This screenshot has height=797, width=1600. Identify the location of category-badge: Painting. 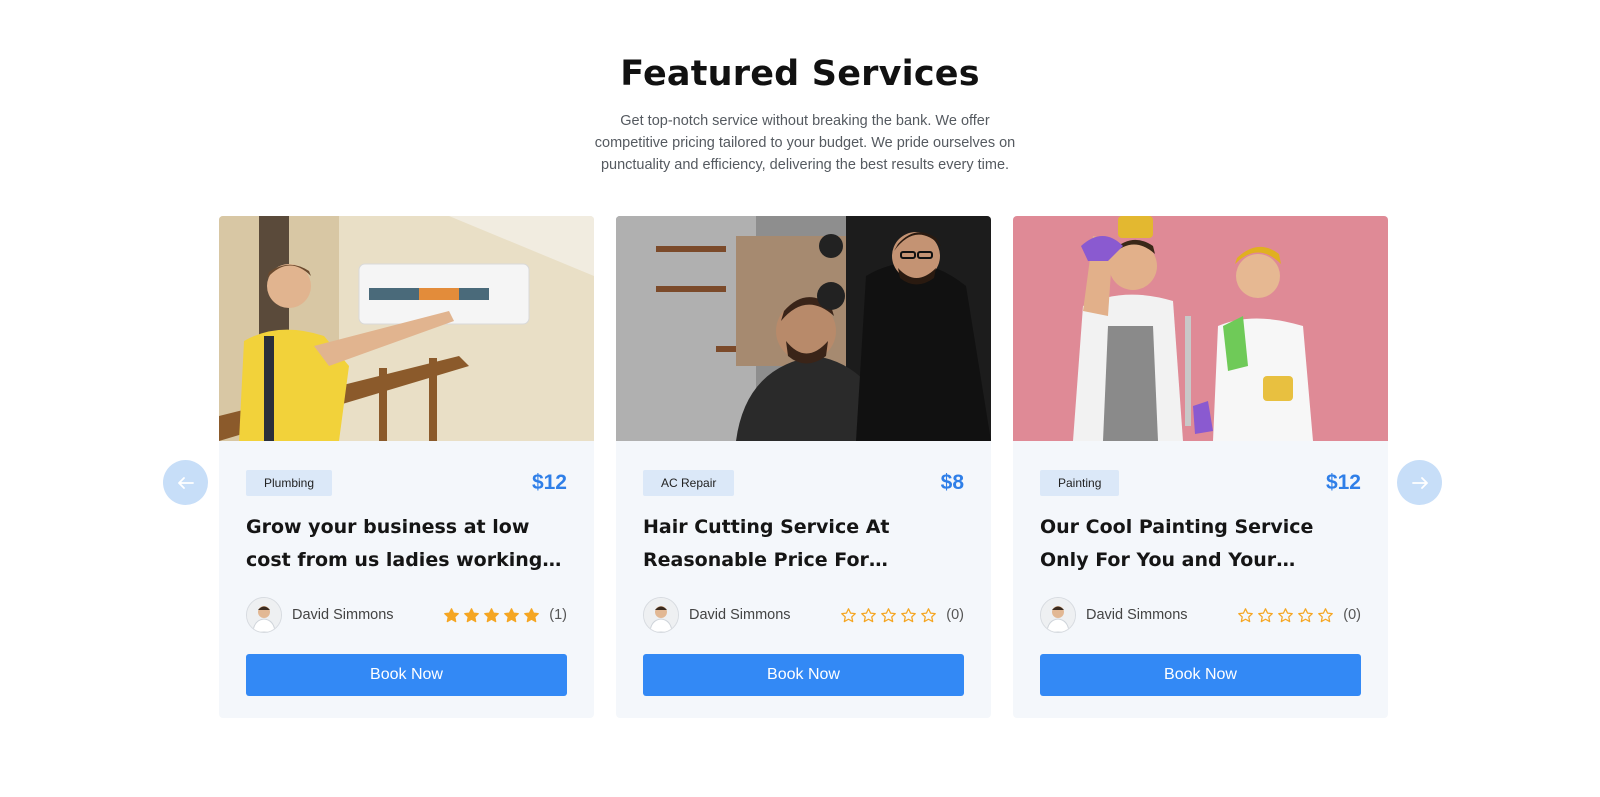
(1080, 483).